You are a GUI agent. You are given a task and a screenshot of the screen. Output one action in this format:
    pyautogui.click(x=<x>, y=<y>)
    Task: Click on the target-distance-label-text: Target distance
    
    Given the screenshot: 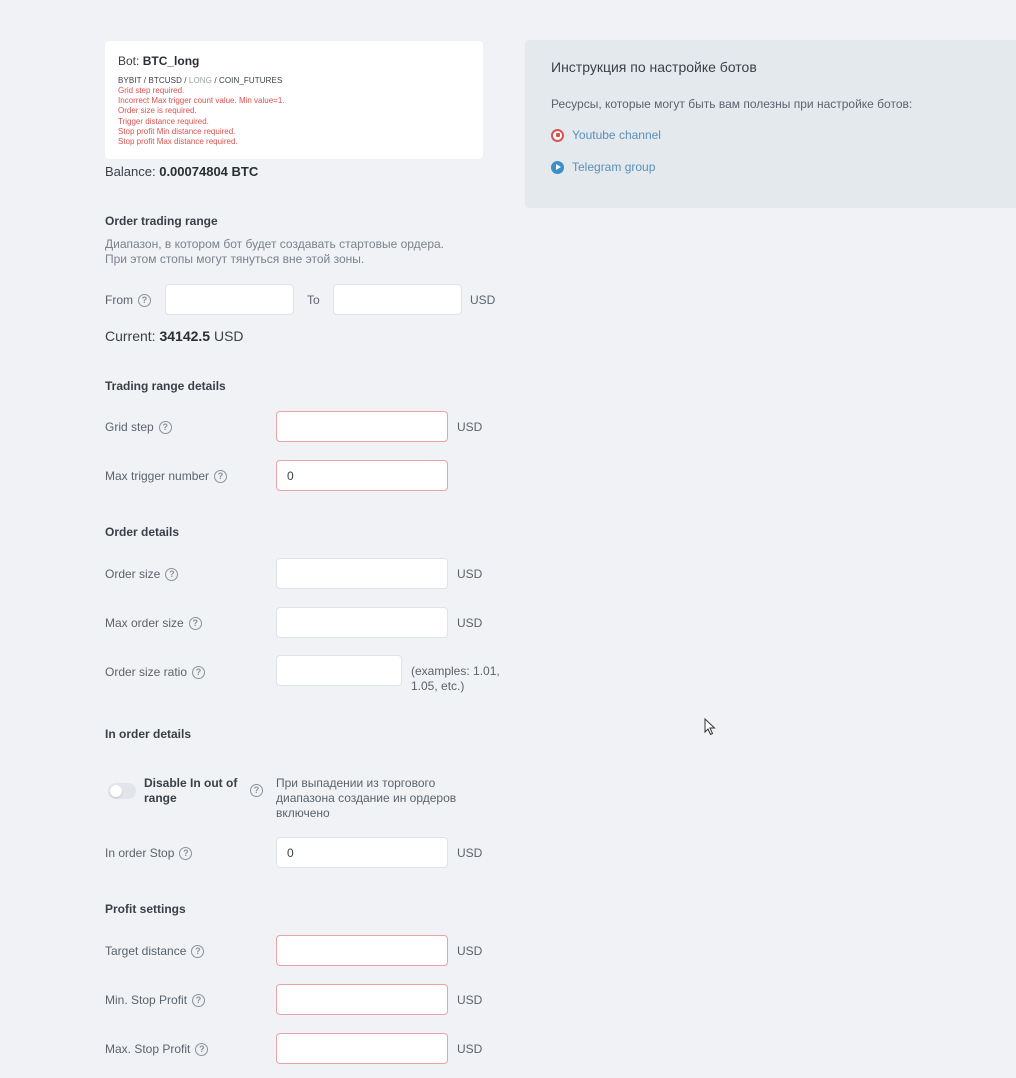 What is the action you would take?
    pyautogui.click(x=146, y=951)
    